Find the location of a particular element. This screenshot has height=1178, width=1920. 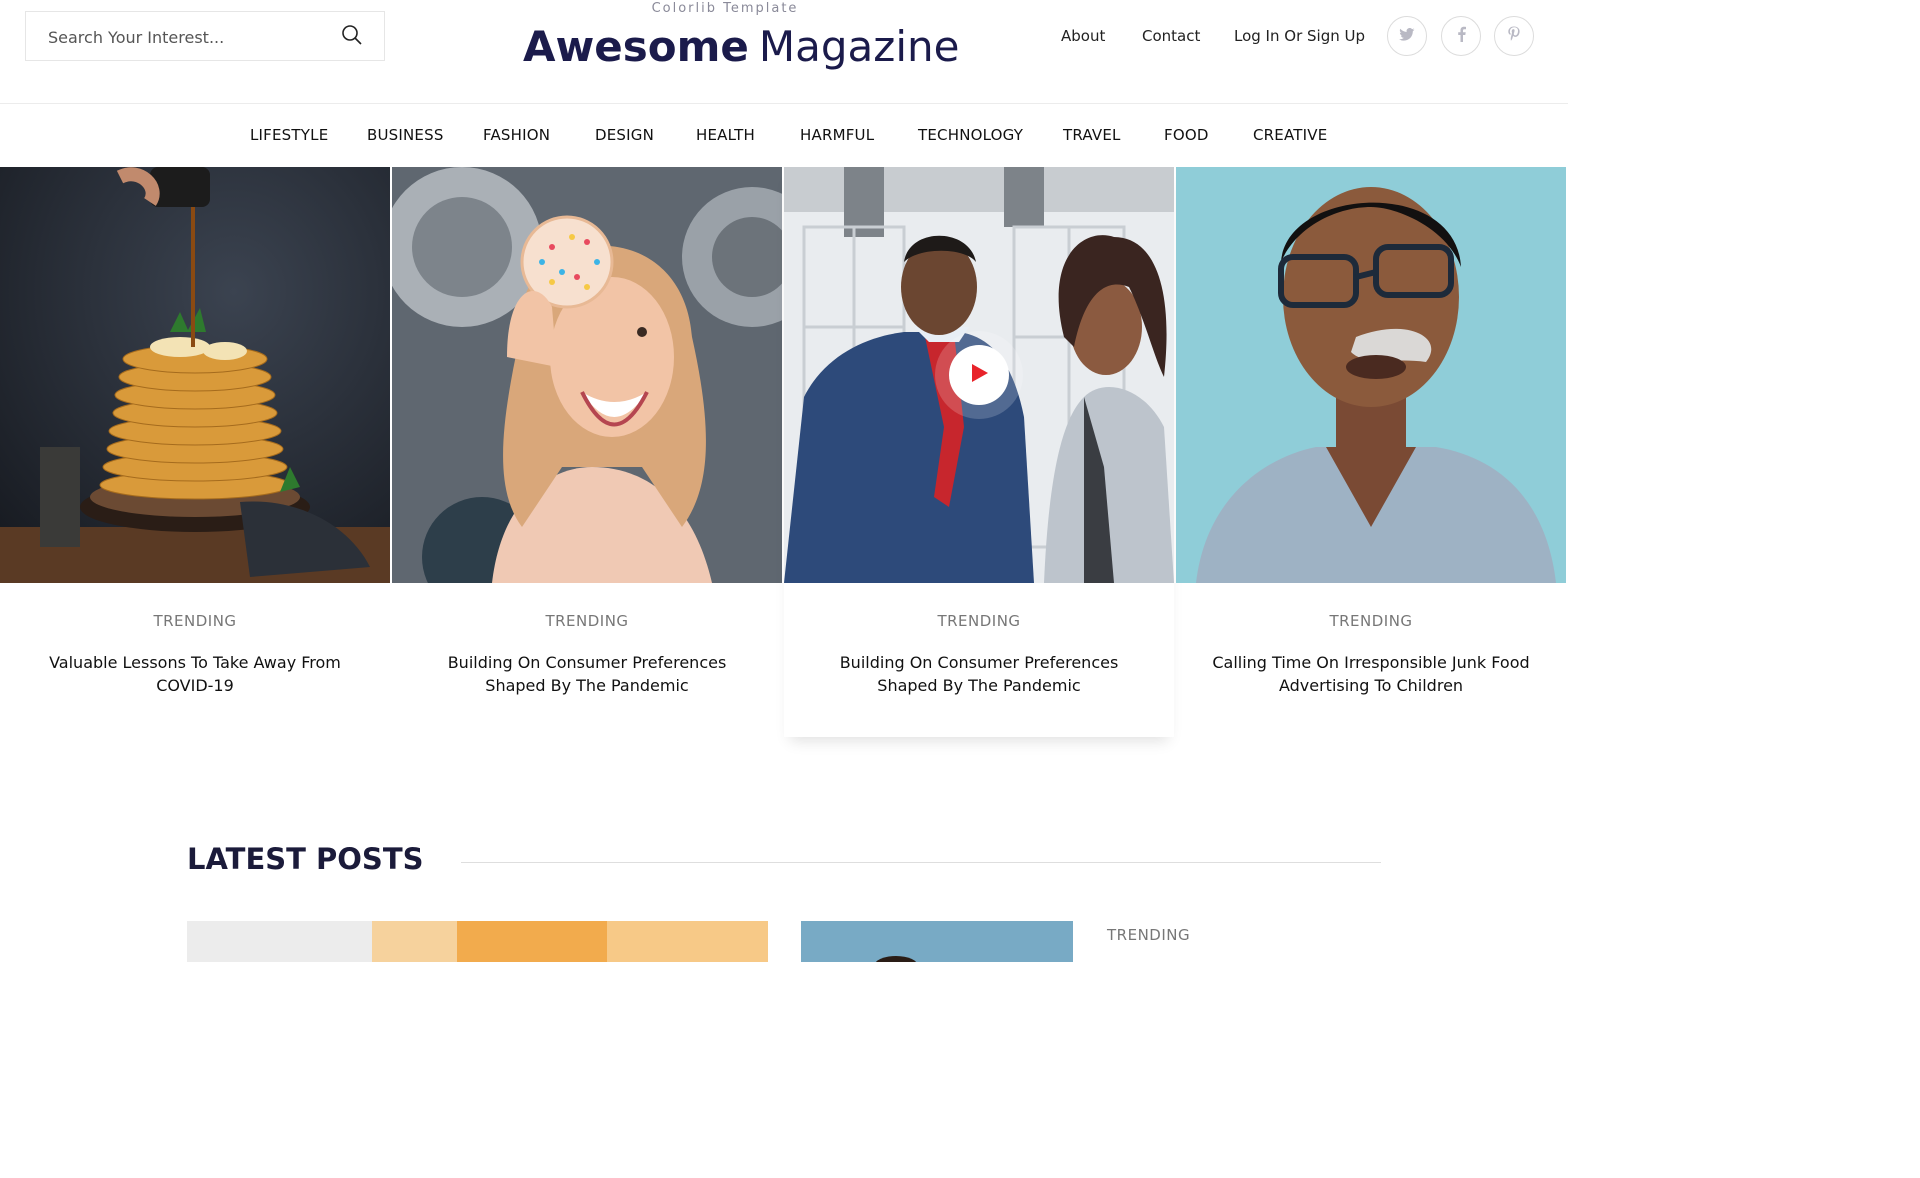

nav-item-lifestyle: LIFESTYLE is located at coordinates (289, 135).